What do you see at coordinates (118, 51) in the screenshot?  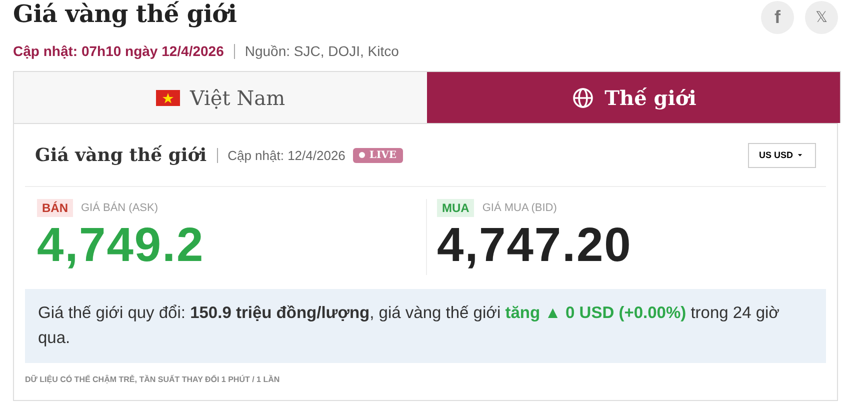 I see `update-time: Cập nhật: 07h10 ngày 12/4/2026` at bounding box center [118, 51].